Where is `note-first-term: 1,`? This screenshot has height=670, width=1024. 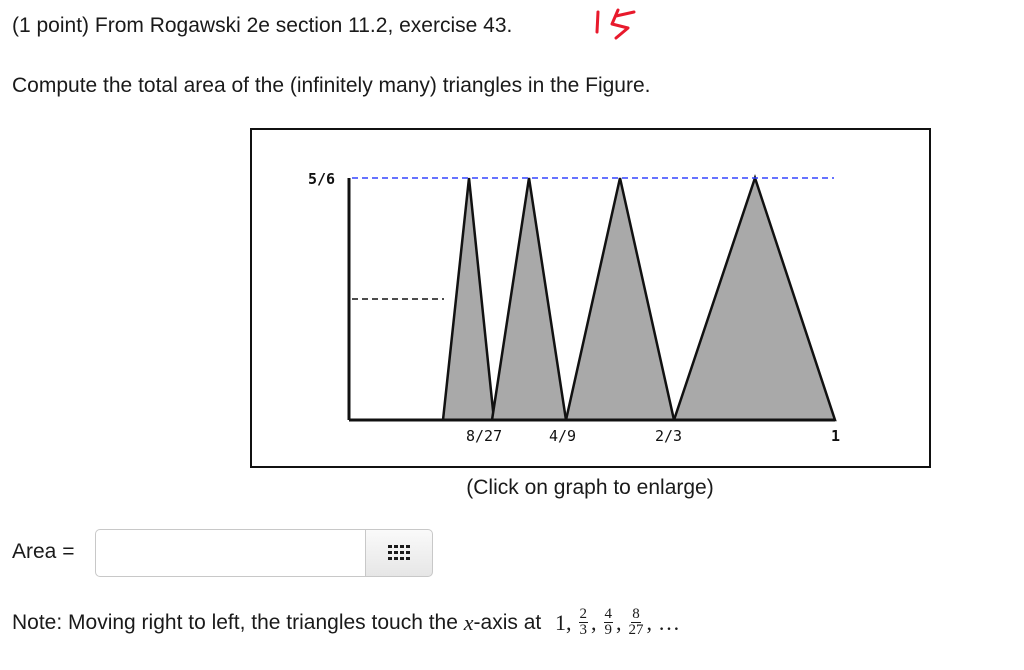
note-first-term: 1, is located at coordinates (563, 622).